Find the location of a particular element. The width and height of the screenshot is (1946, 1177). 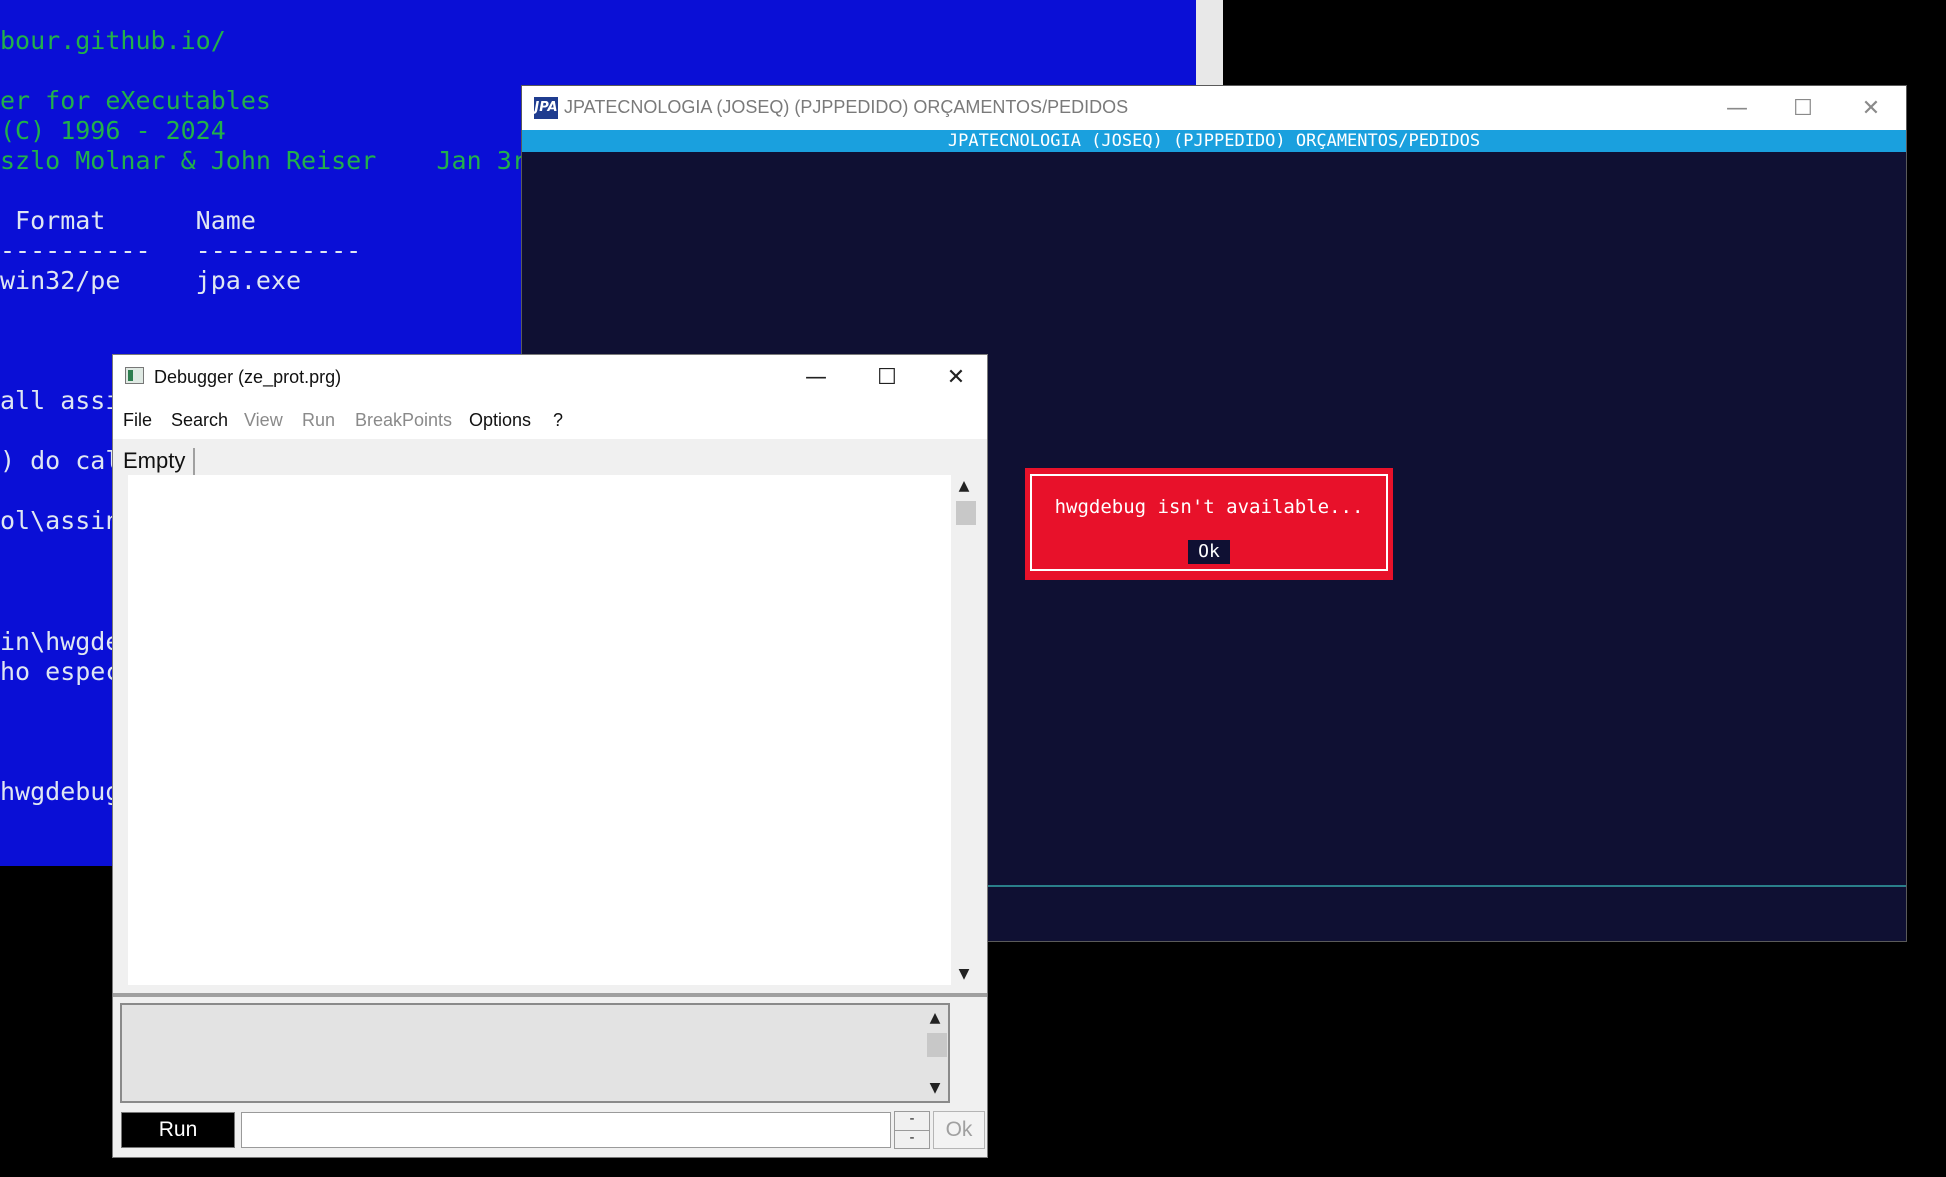

debugger-app-icon is located at coordinates (134, 375).